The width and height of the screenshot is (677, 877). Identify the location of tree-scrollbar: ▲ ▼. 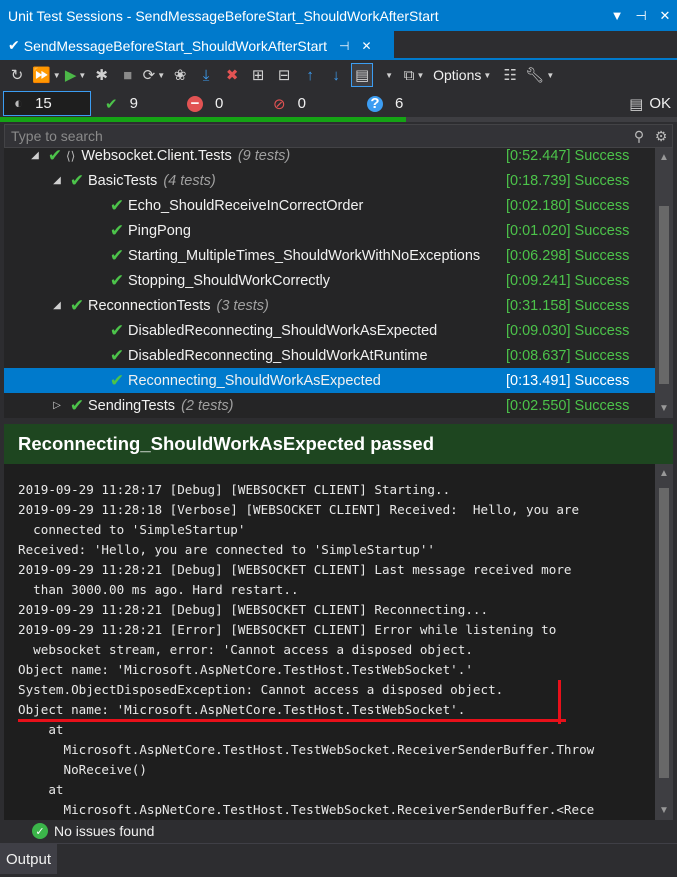
(664, 283).